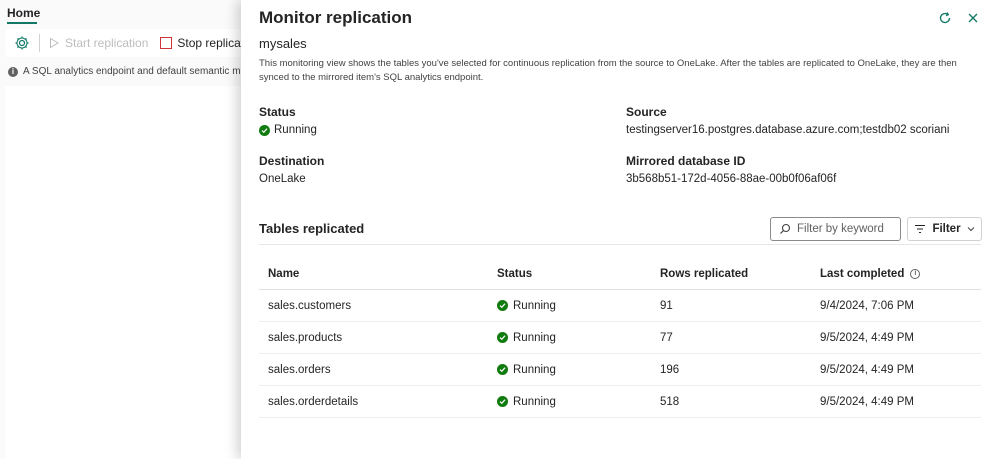  I want to click on panel-actions, so click(959, 18).